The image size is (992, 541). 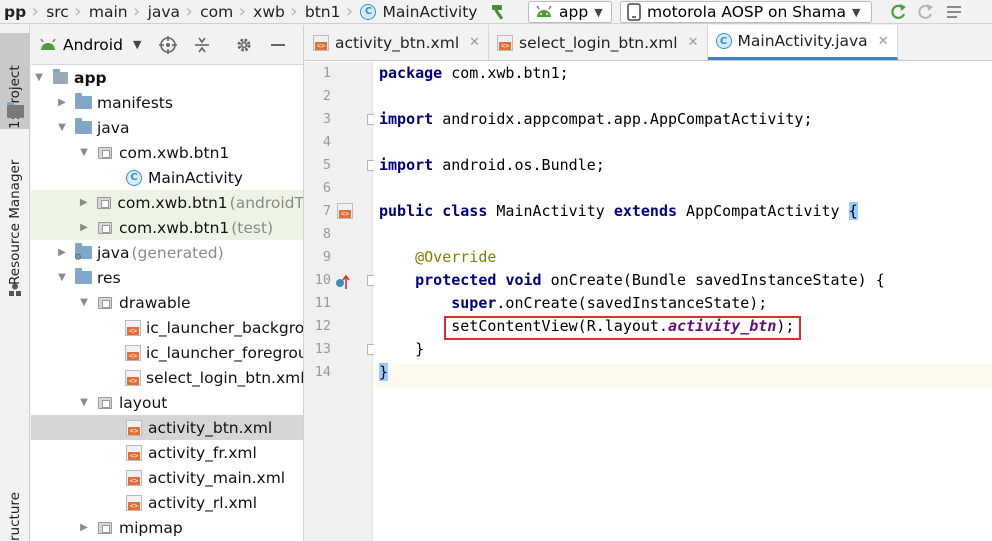 I want to click on tab-select-login-btn-xml: select_login_btn.xml ✕, so click(x=598, y=42).